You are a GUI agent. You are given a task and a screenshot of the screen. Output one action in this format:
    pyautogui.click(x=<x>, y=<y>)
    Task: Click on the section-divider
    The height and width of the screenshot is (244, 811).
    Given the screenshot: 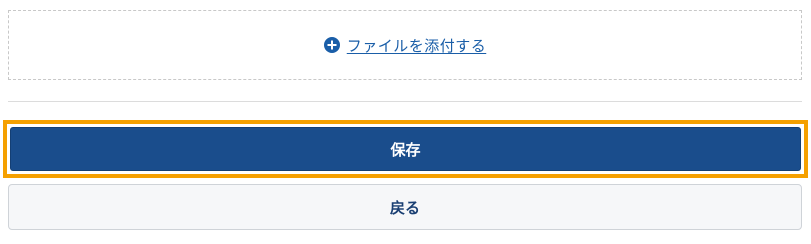 What is the action you would take?
    pyautogui.click(x=405, y=101)
    